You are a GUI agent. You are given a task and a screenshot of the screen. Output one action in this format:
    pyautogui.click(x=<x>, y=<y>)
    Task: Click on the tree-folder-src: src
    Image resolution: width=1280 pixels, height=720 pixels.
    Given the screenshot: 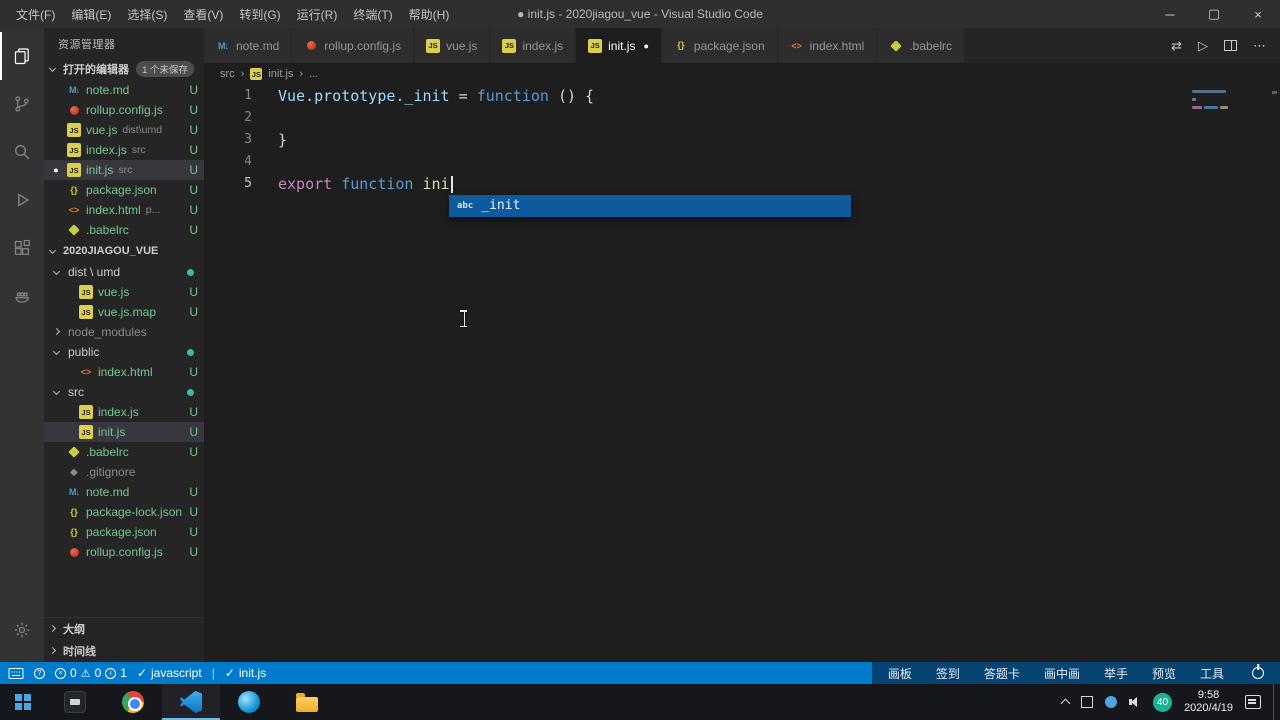 What is the action you would take?
    pyautogui.click(x=124, y=392)
    